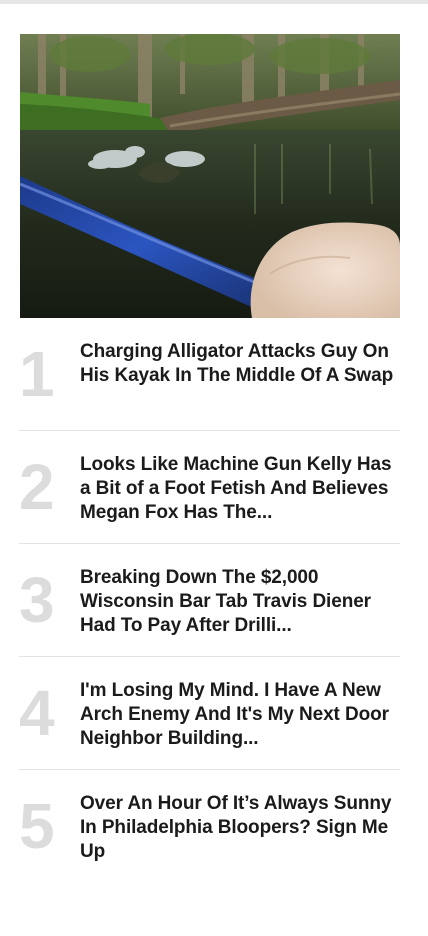  Describe the element at coordinates (37, 600) in the screenshot. I see `rank-number: 3` at that location.